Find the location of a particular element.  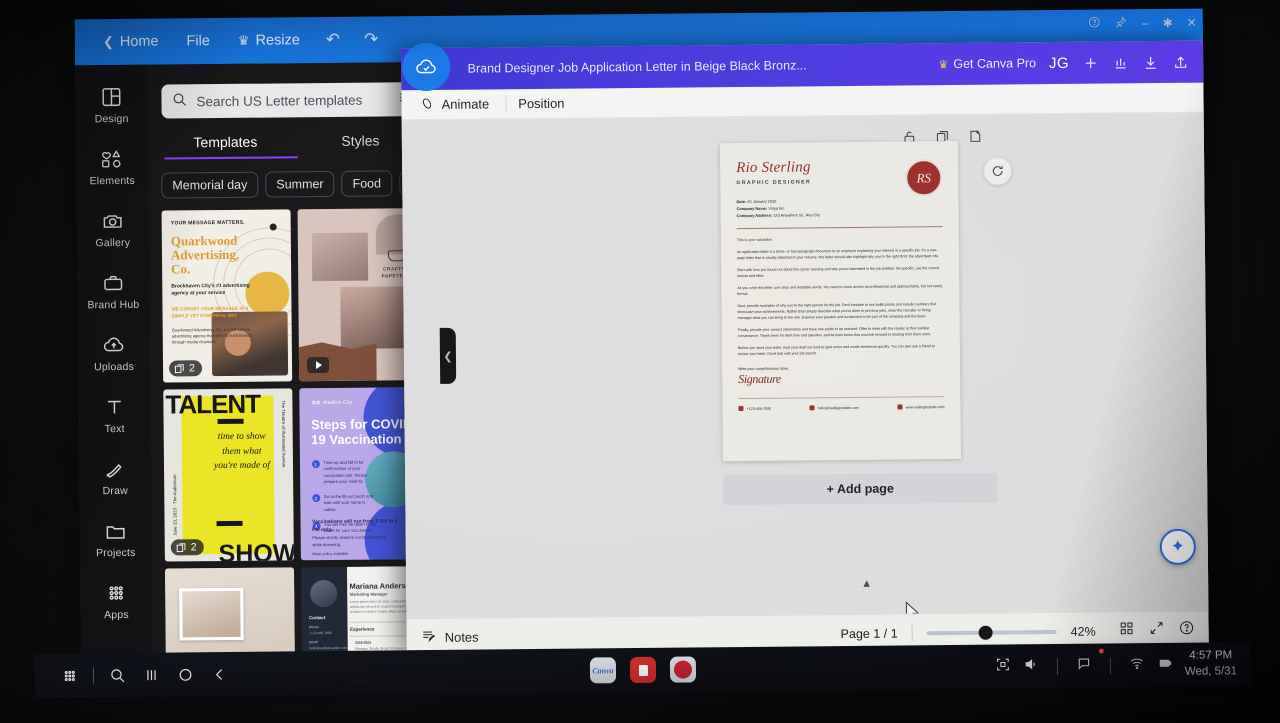

thumb-vertical-label: The Theatre of Illuminated Avenue is located at coordinates (283, 434).